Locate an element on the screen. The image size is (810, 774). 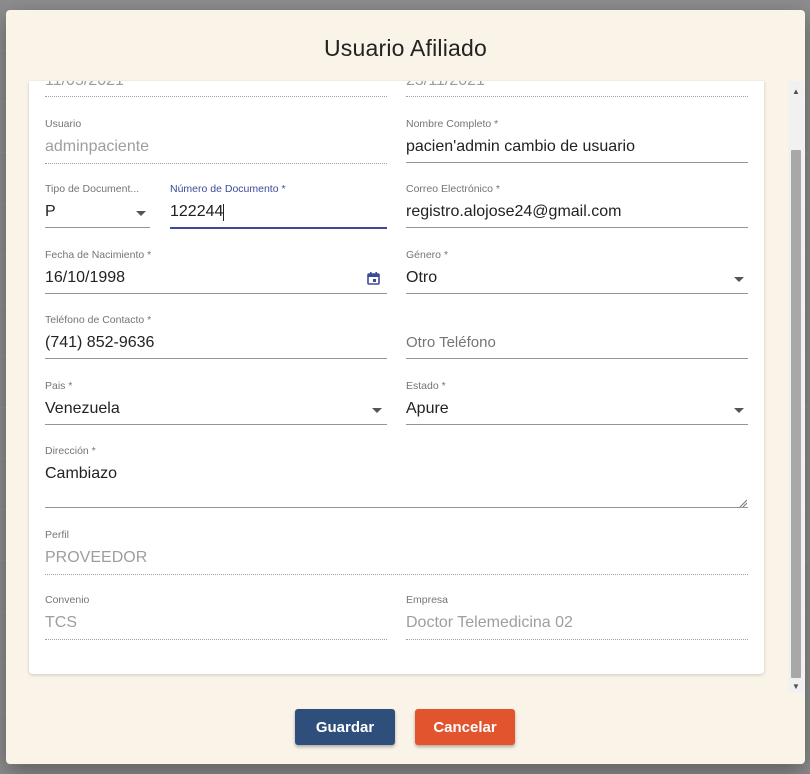
usuario-label: Usuario is located at coordinates (63, 124).